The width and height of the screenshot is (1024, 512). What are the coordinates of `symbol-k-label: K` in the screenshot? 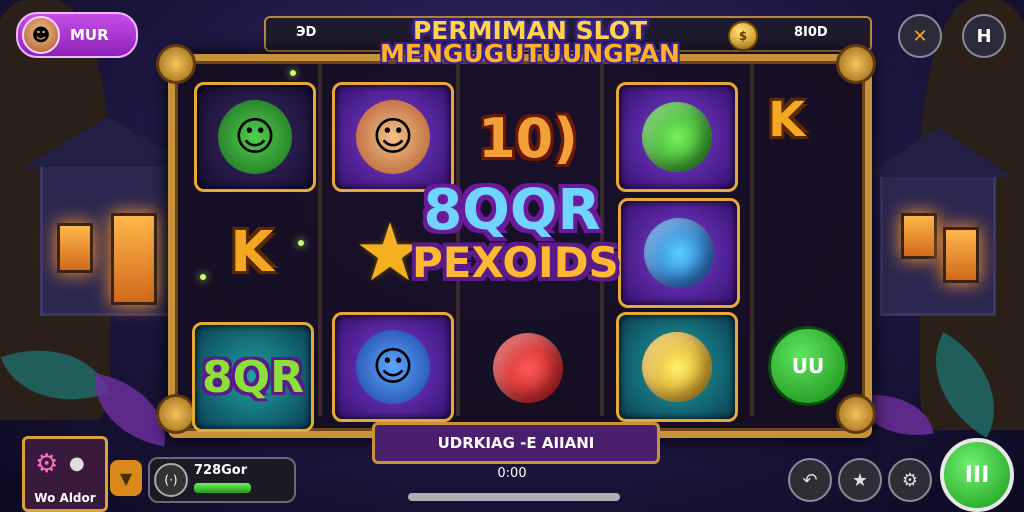 It's located at (252, 252).